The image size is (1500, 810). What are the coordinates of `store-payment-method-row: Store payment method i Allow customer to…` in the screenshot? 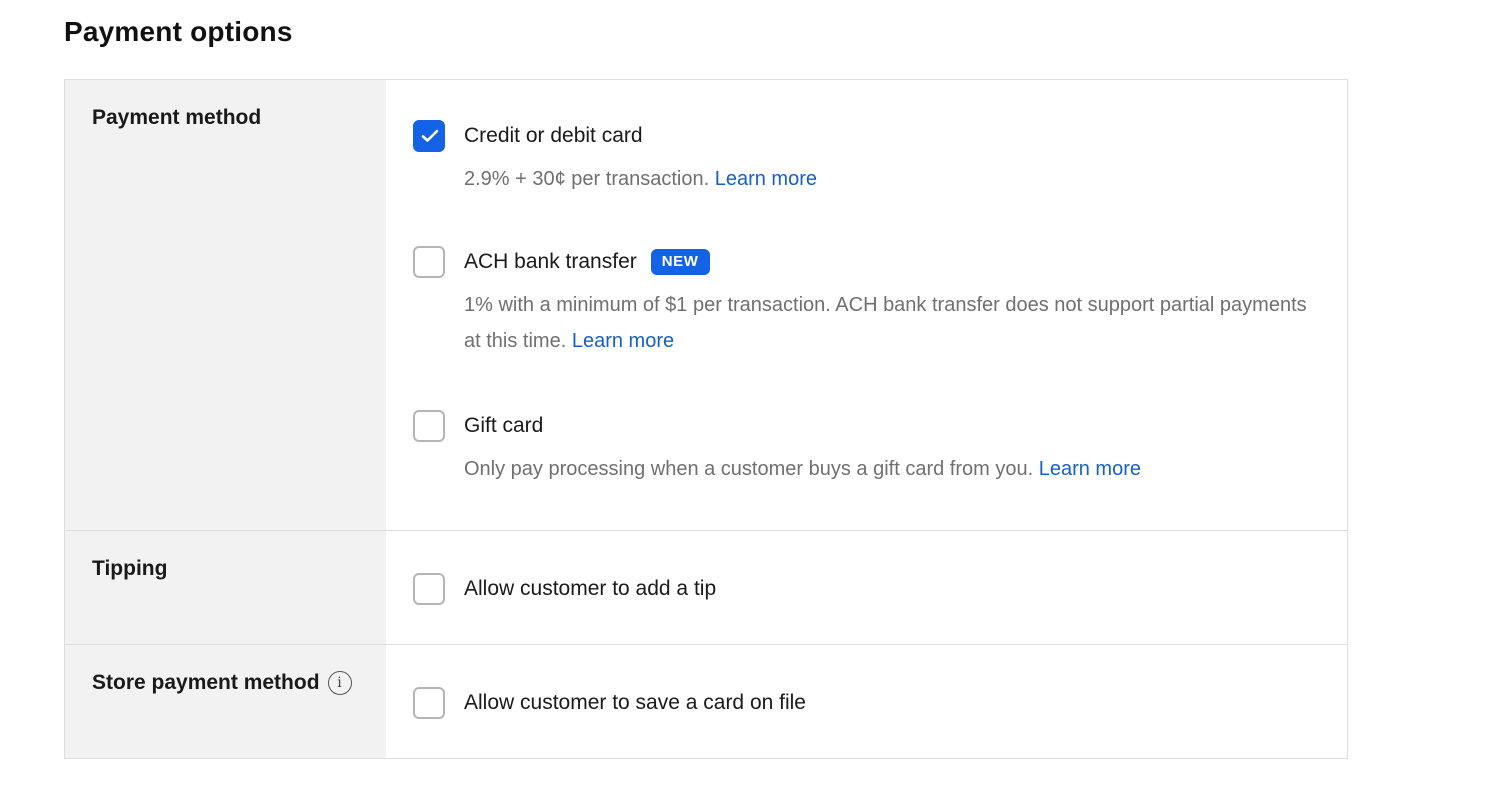 It's located at (706, 701).